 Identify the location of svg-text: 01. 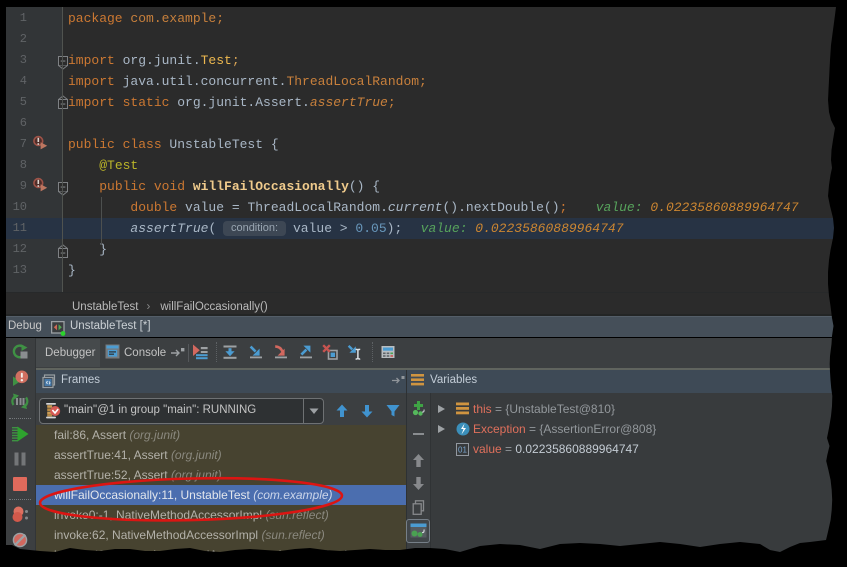
(462, 450).